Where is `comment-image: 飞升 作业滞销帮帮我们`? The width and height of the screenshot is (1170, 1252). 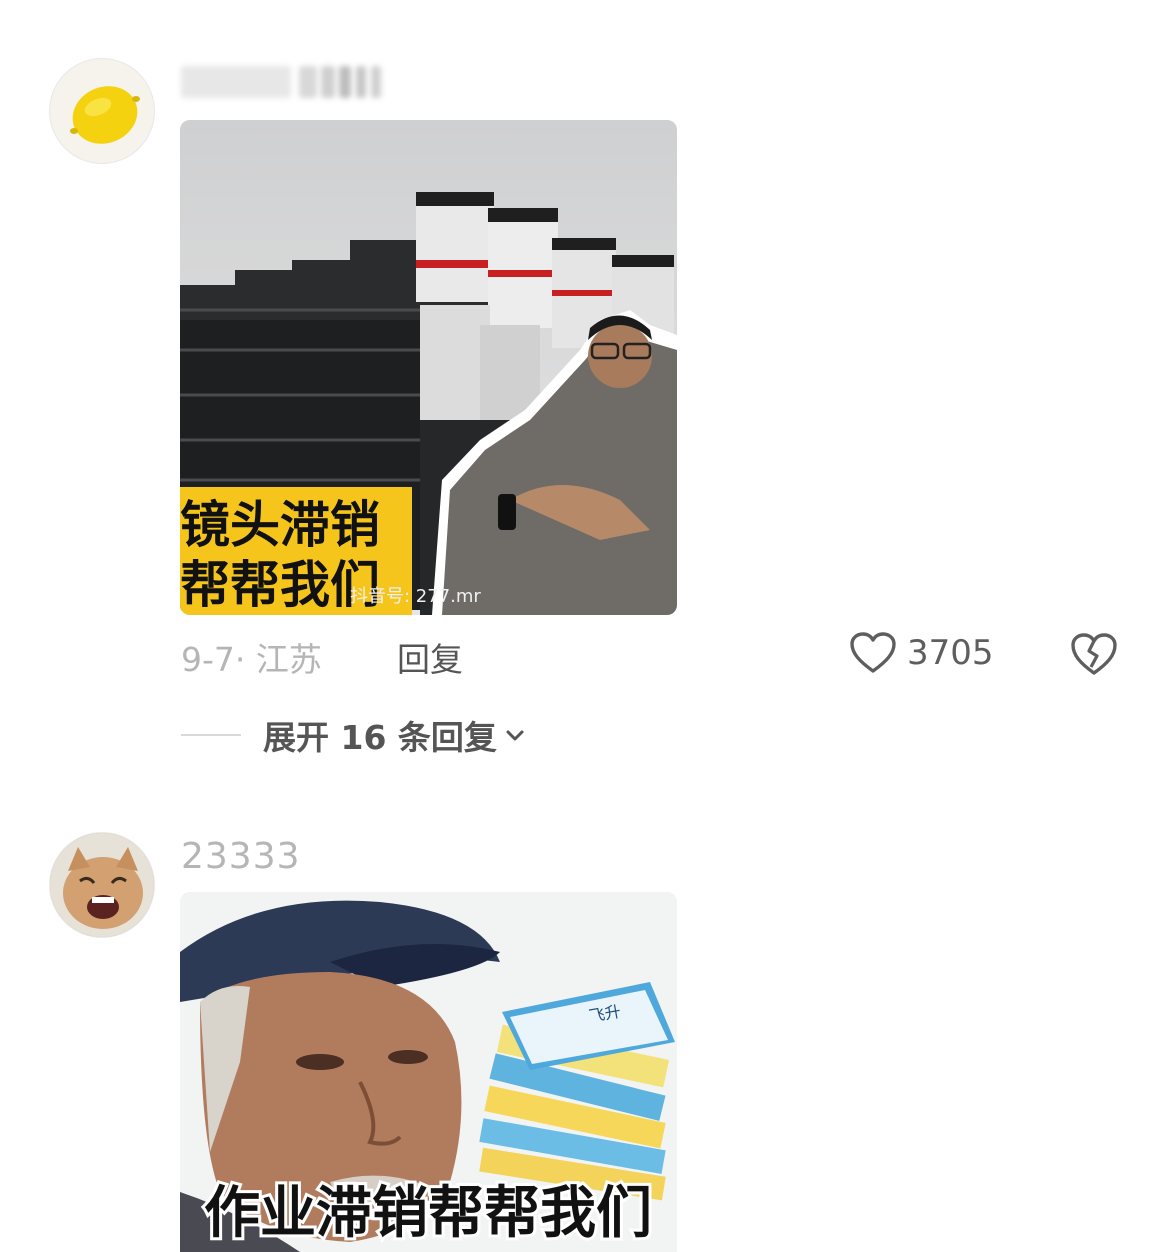
comment-image: 飞升 作业滞销帮帮我们 is located at coordinates (428, 1072).